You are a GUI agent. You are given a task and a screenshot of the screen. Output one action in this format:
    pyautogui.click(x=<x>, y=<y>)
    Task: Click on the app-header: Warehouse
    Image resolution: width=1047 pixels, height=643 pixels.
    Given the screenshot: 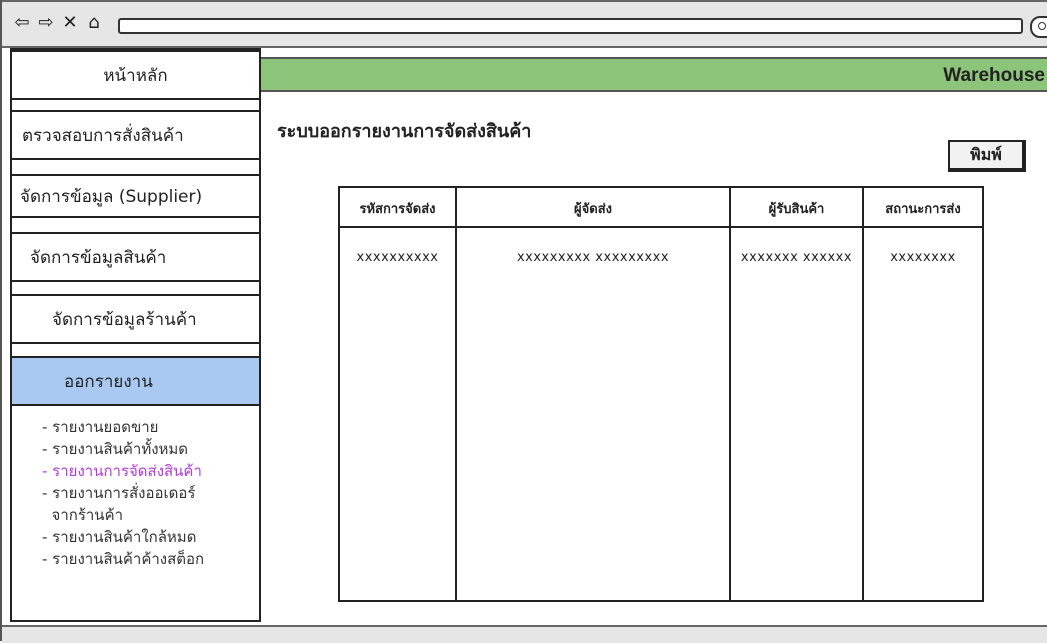 What is the action you would take?
    pyautogui.click(x=654, y=74)
    